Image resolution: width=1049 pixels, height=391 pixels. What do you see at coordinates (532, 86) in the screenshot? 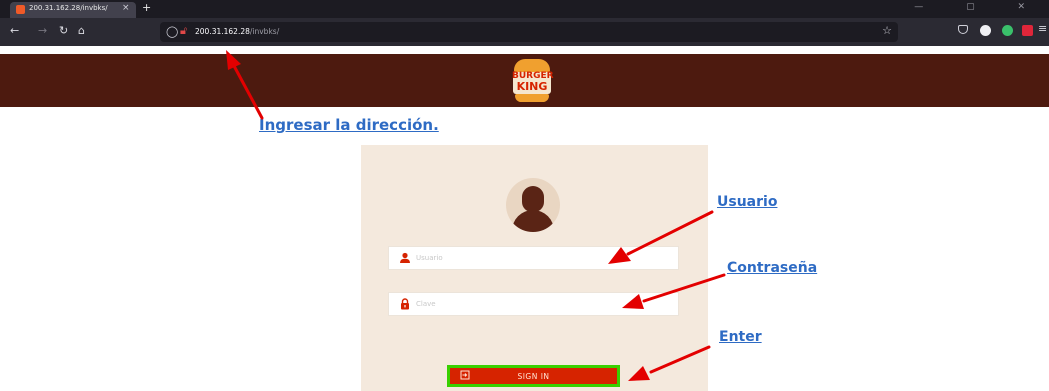
I see `logo-line-2: KING` at bounding box center [532, 86].